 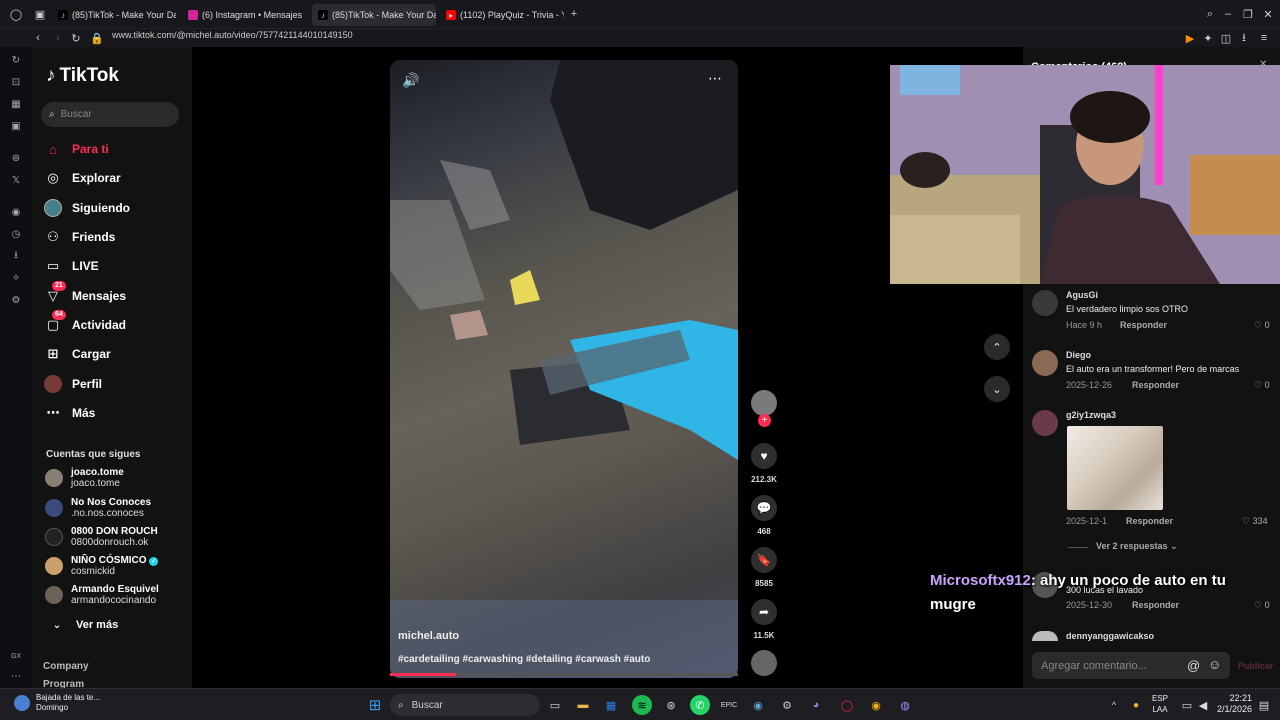 I want to click on nav-activity: ▢ 64 Actividad, so click(x=85, y=323).